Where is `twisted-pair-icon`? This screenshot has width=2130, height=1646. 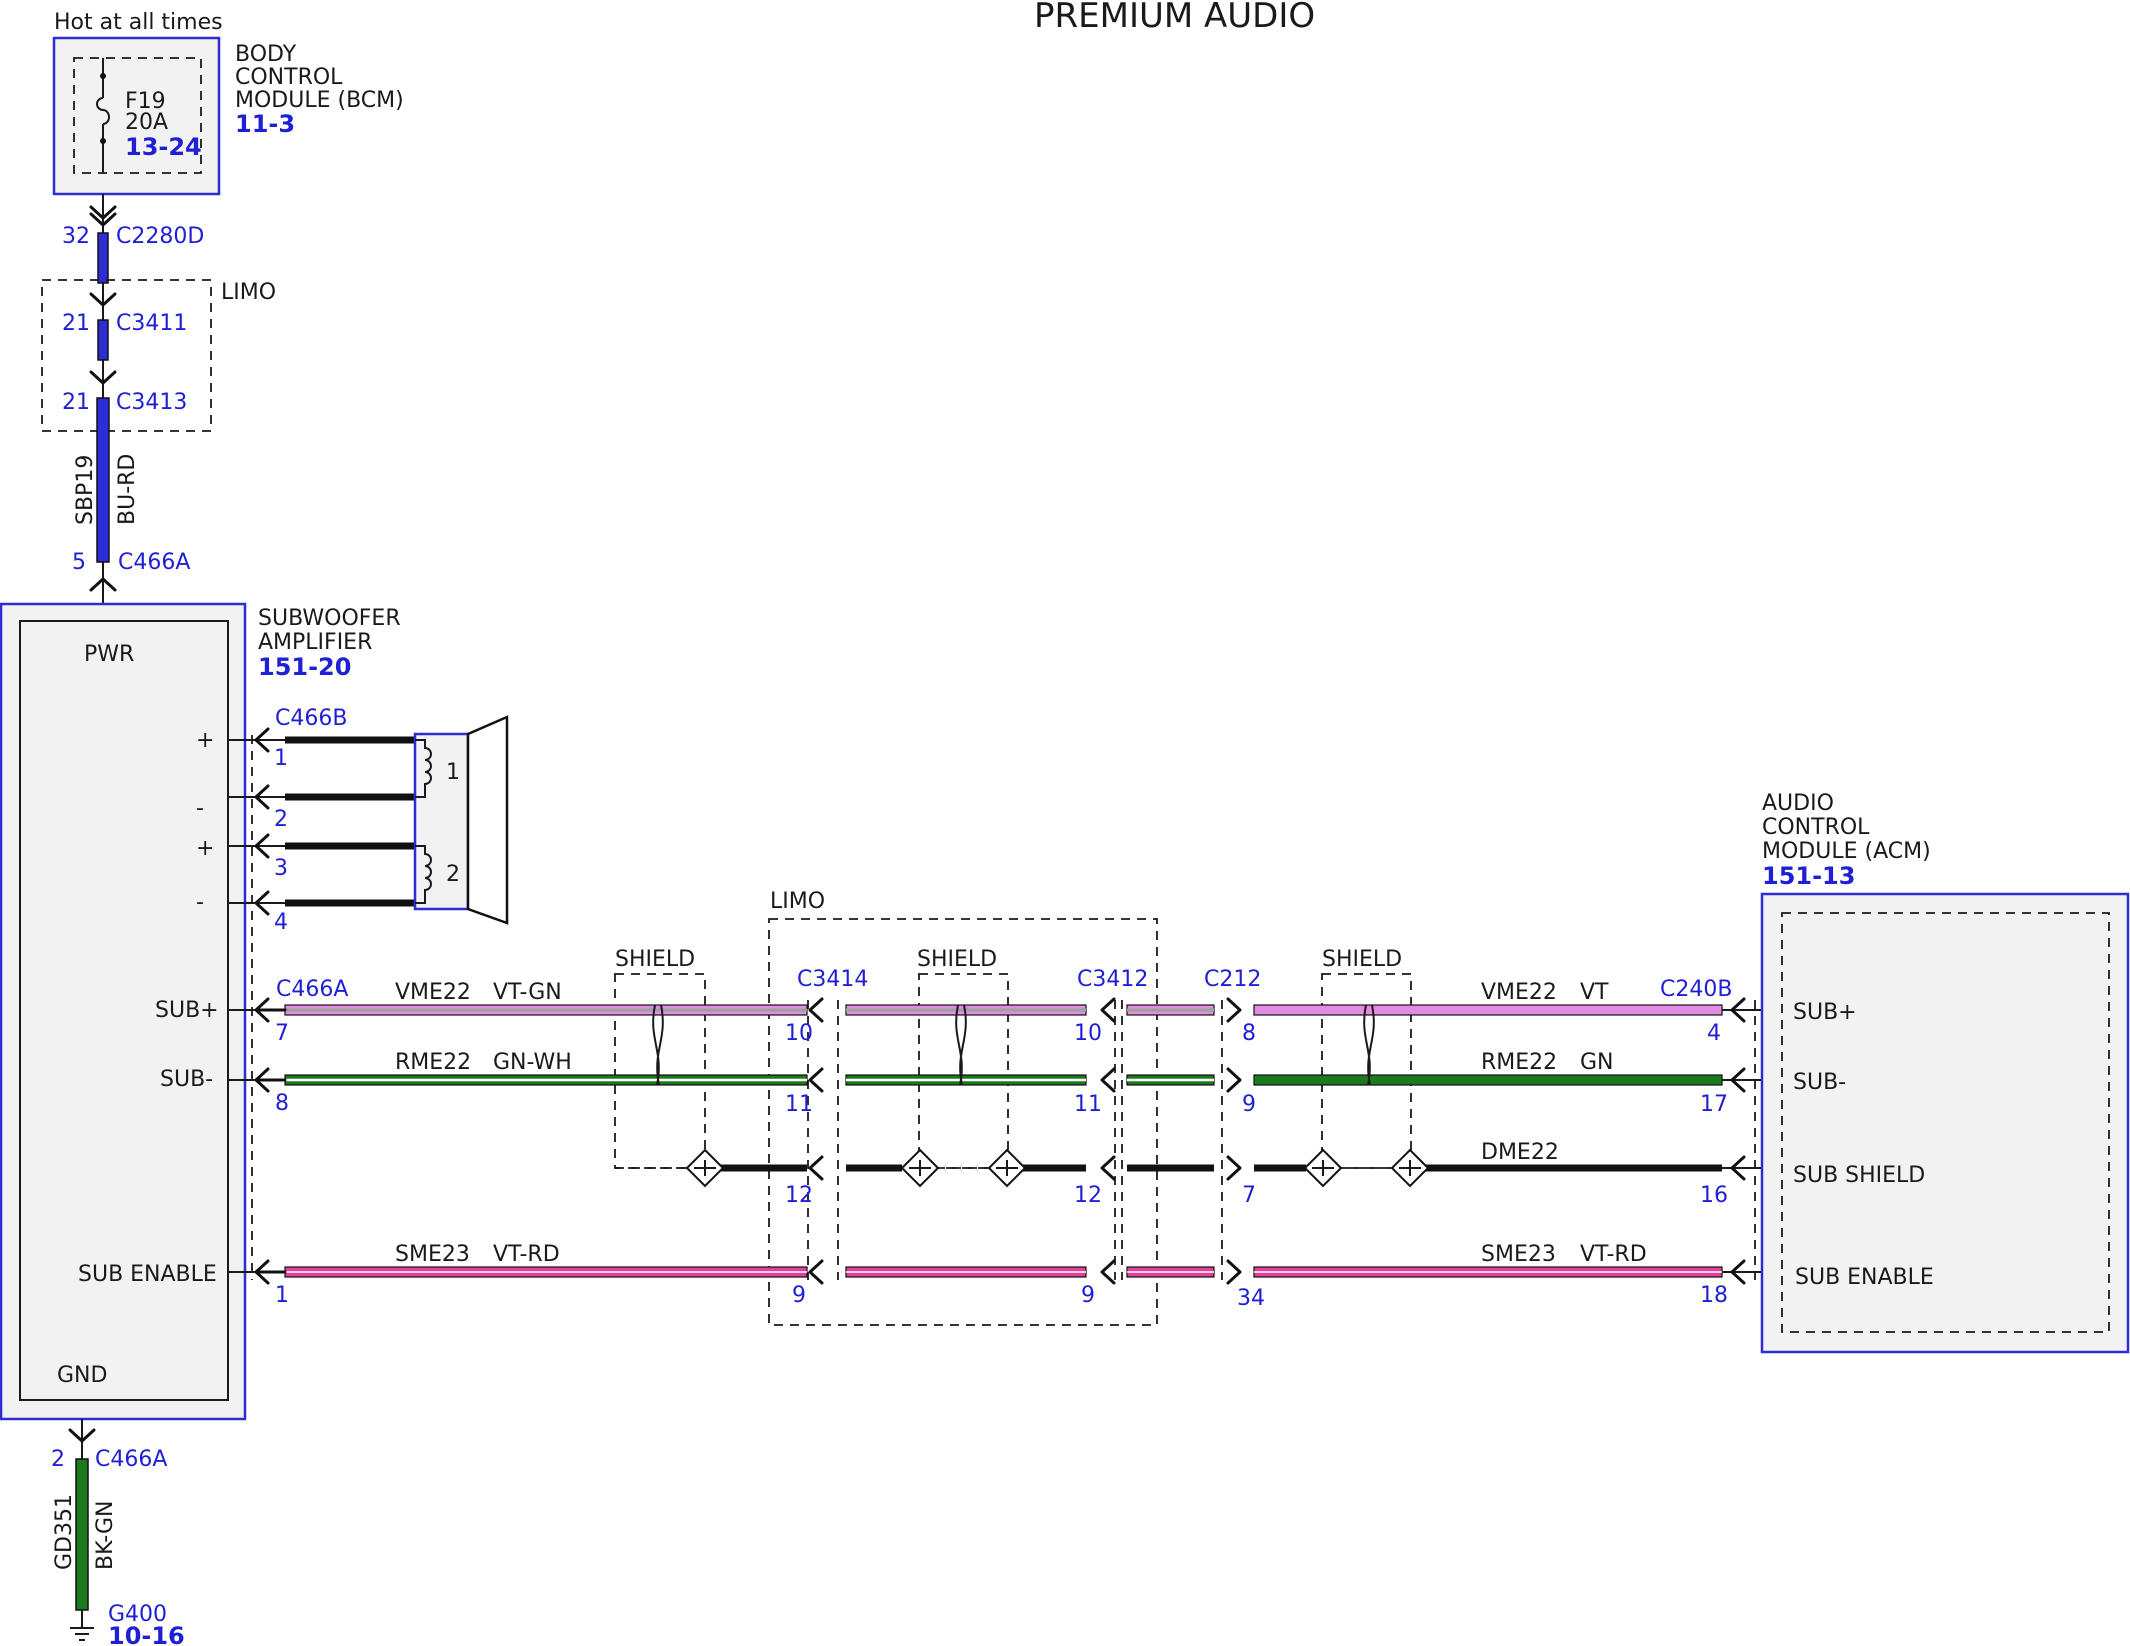
twisted-pair-icon is located at coordinates (1013, 1045).